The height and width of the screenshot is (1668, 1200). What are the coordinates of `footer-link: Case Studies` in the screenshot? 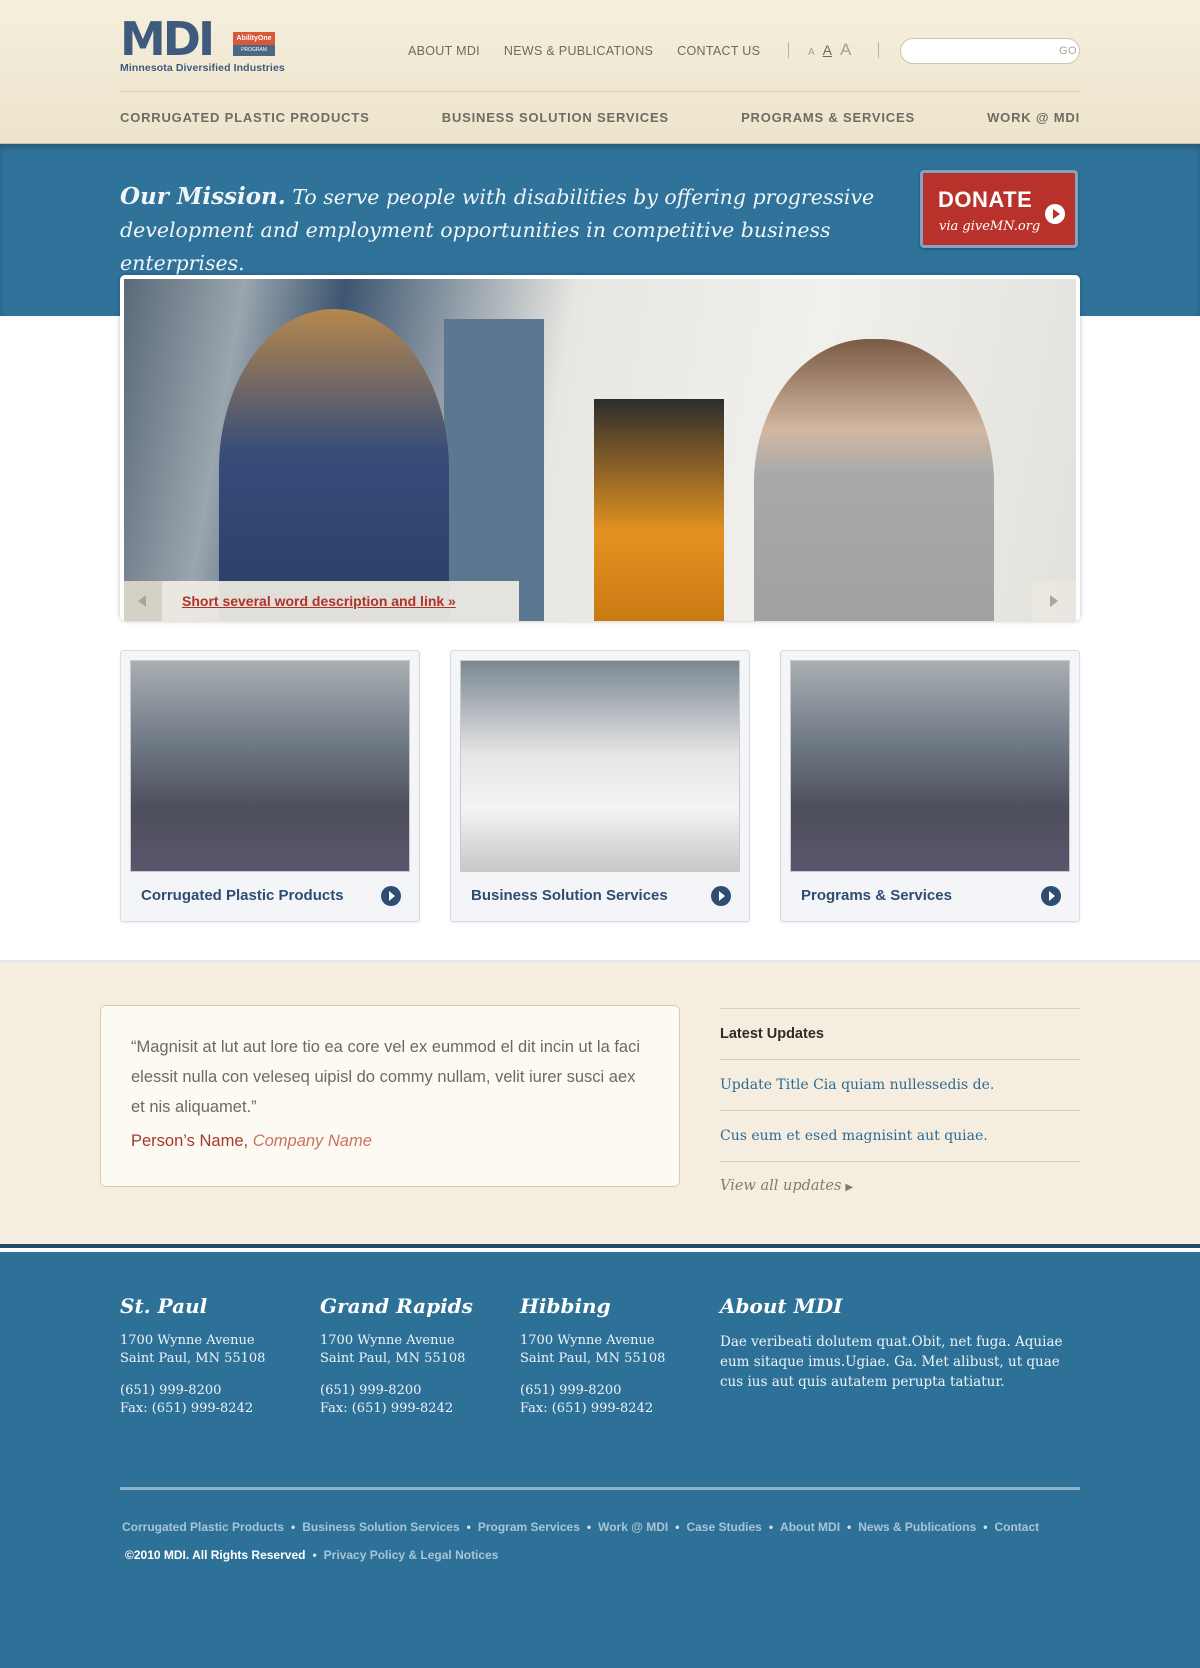 It's located at (723, 1527).